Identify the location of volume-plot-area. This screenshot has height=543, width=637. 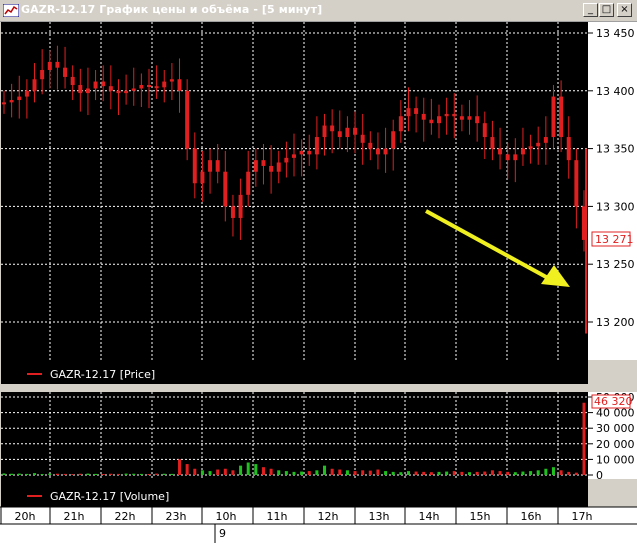
(294, 435).